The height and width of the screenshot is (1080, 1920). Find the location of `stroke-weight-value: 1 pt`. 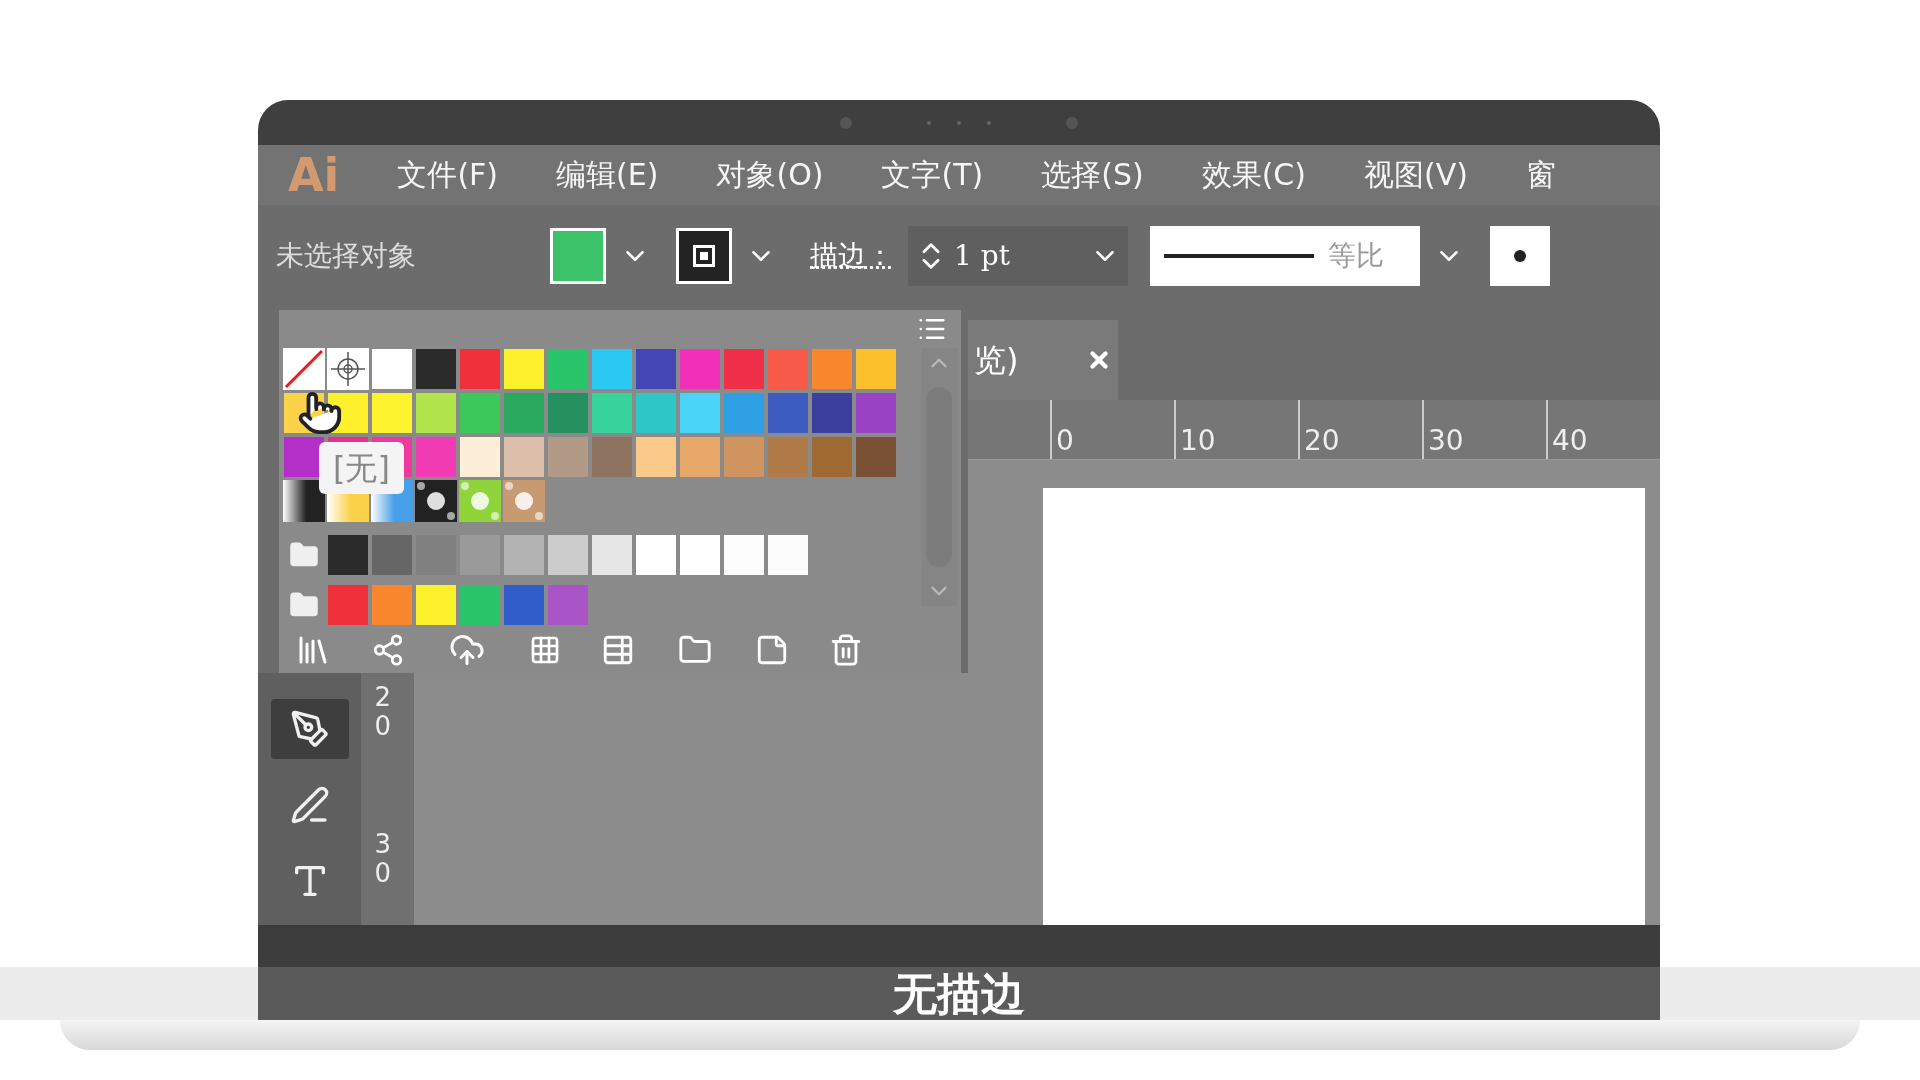

stroke-weight-value: 1 pt is located at coordinates (982, 255).